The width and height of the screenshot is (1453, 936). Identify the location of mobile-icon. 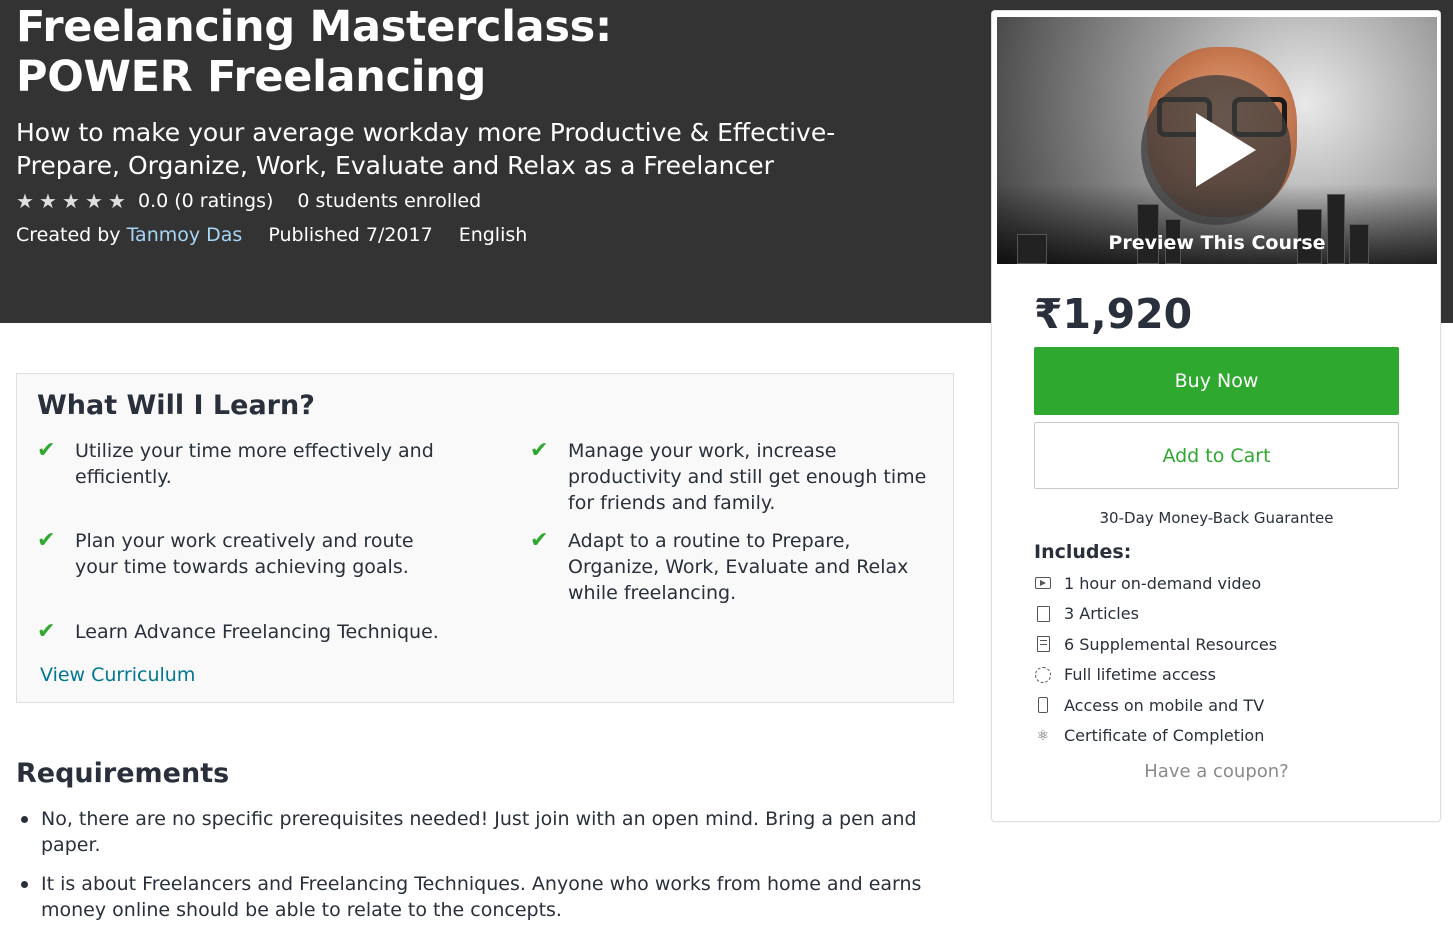
(1043, 705).